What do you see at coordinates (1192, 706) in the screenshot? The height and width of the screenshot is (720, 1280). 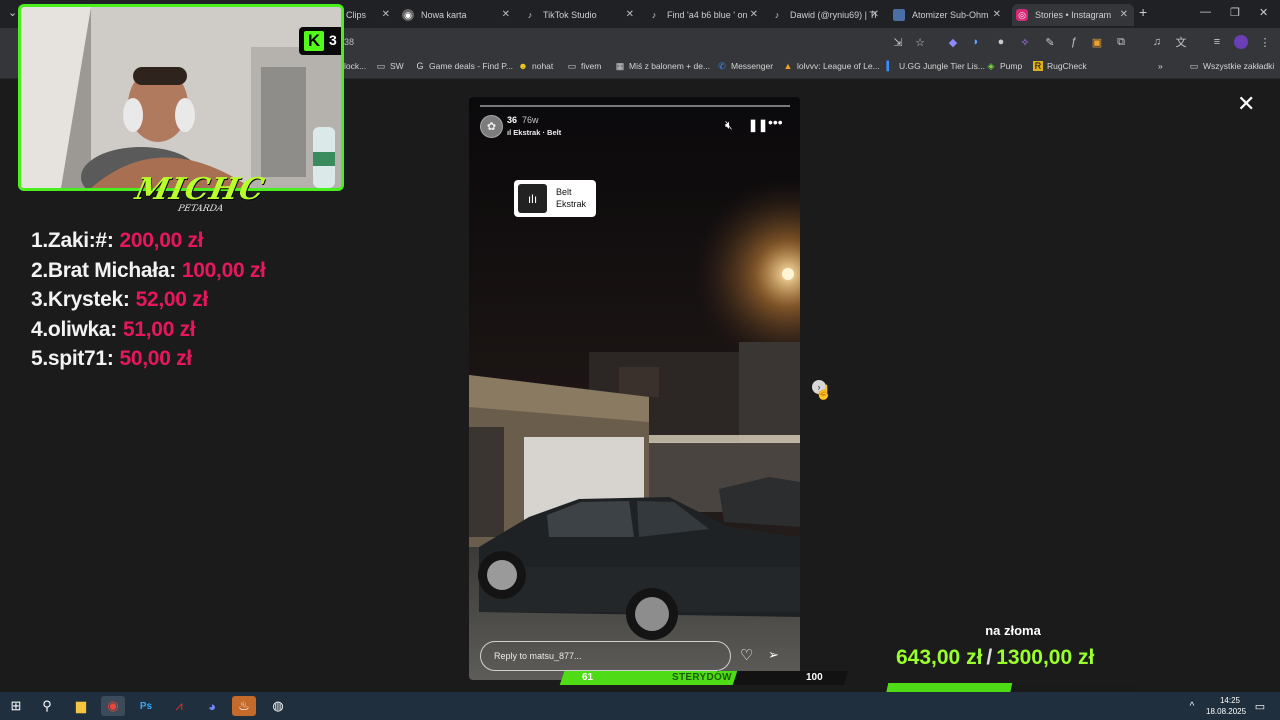 I see `tray-chevron-icon: ^` at bounding box center [1192, 706].